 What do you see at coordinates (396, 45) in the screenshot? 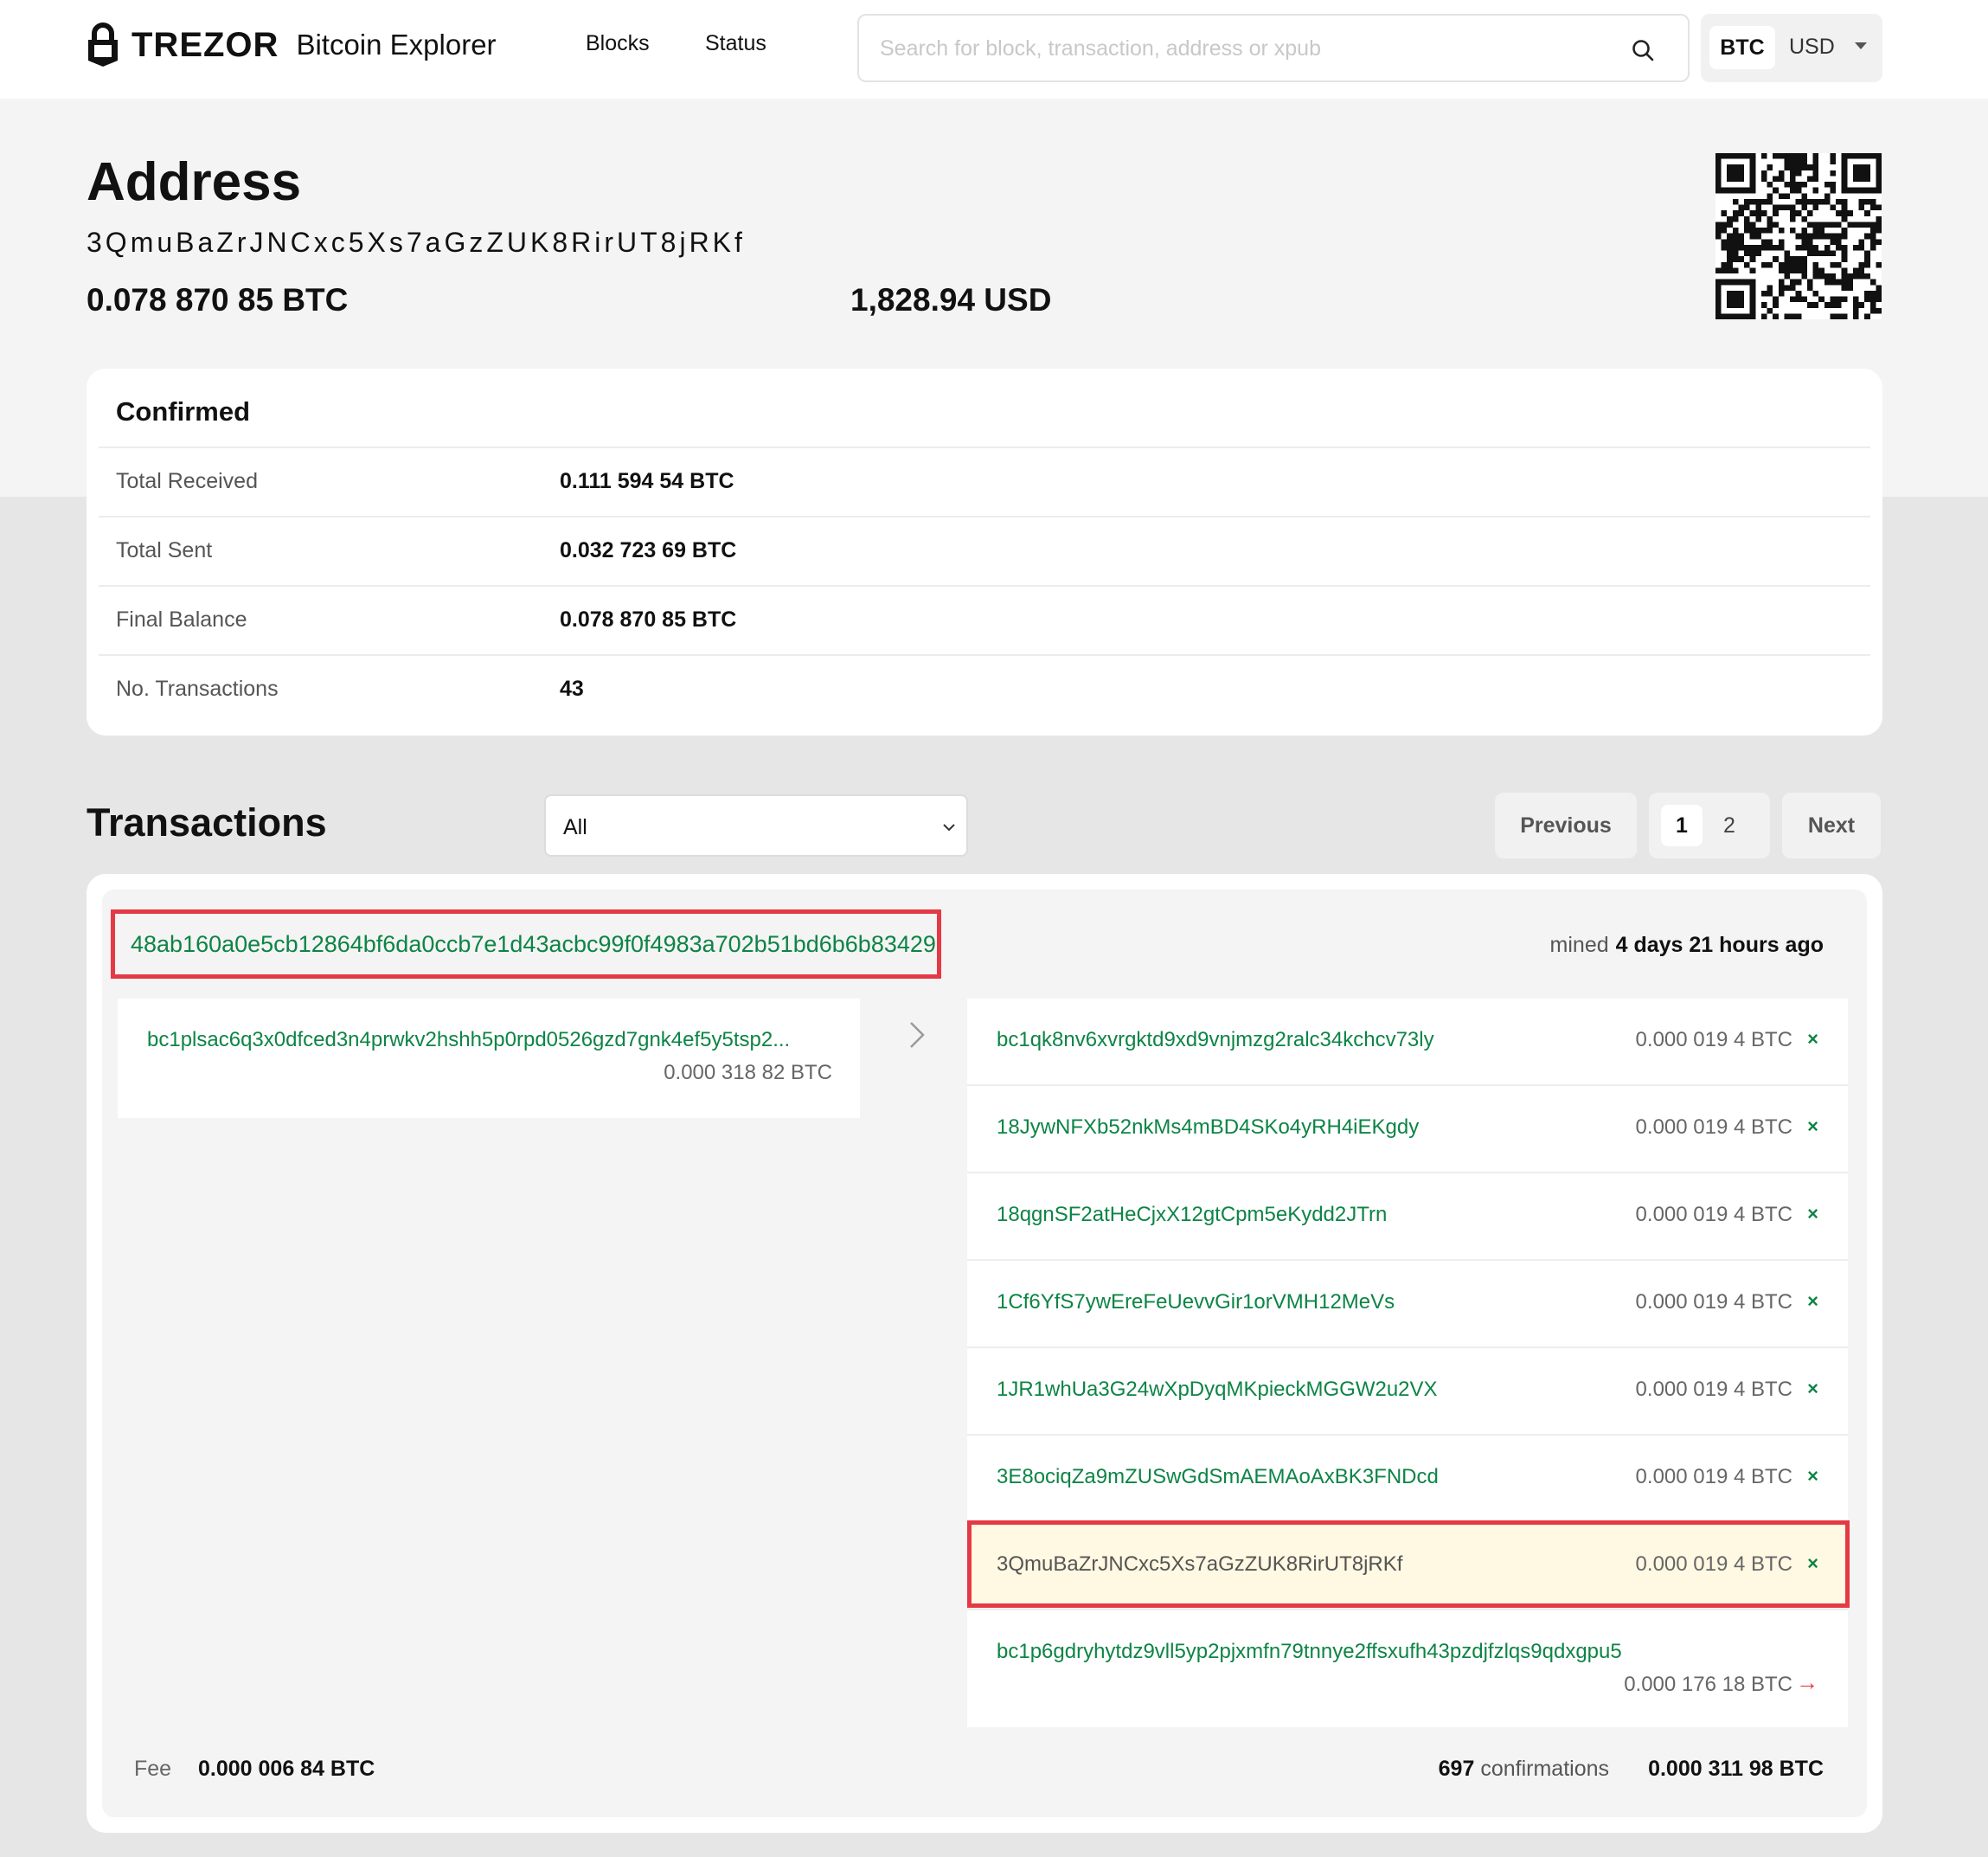
I see `app-name: Bitcoin Explorer` at bounding box center [396, 45].